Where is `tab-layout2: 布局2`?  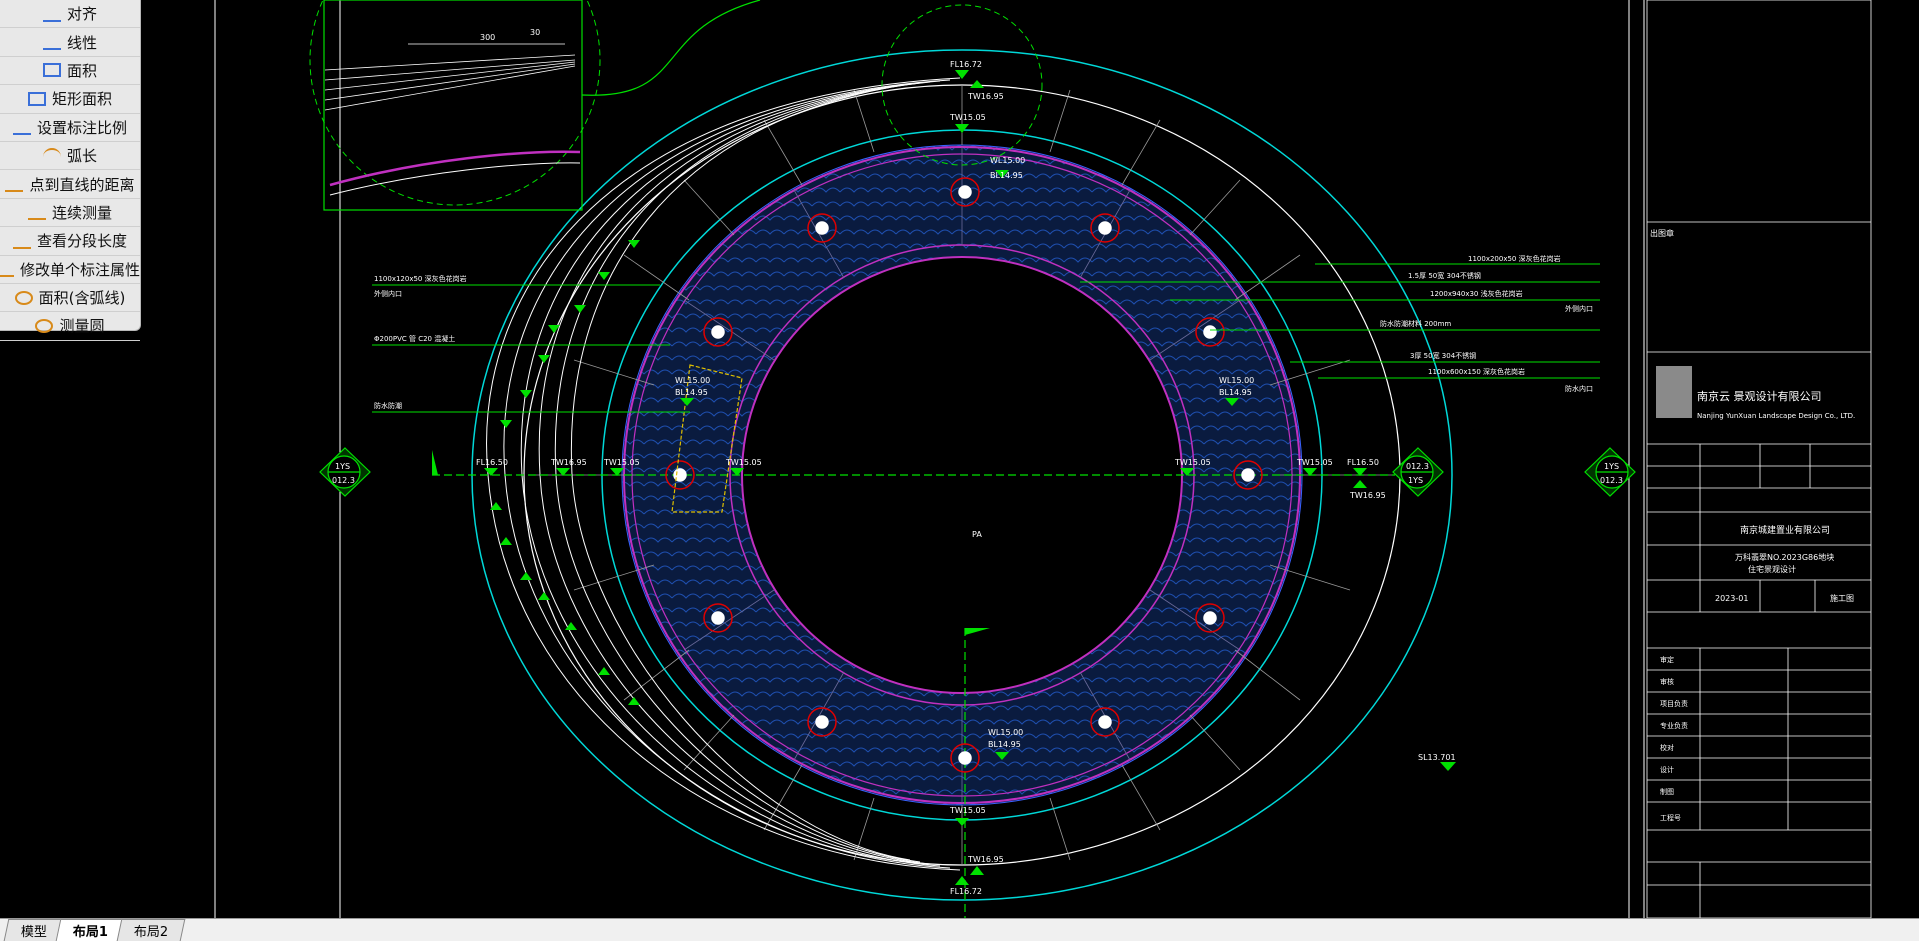 tab-layout2: 布局2 is located at coordinates (151, 930).